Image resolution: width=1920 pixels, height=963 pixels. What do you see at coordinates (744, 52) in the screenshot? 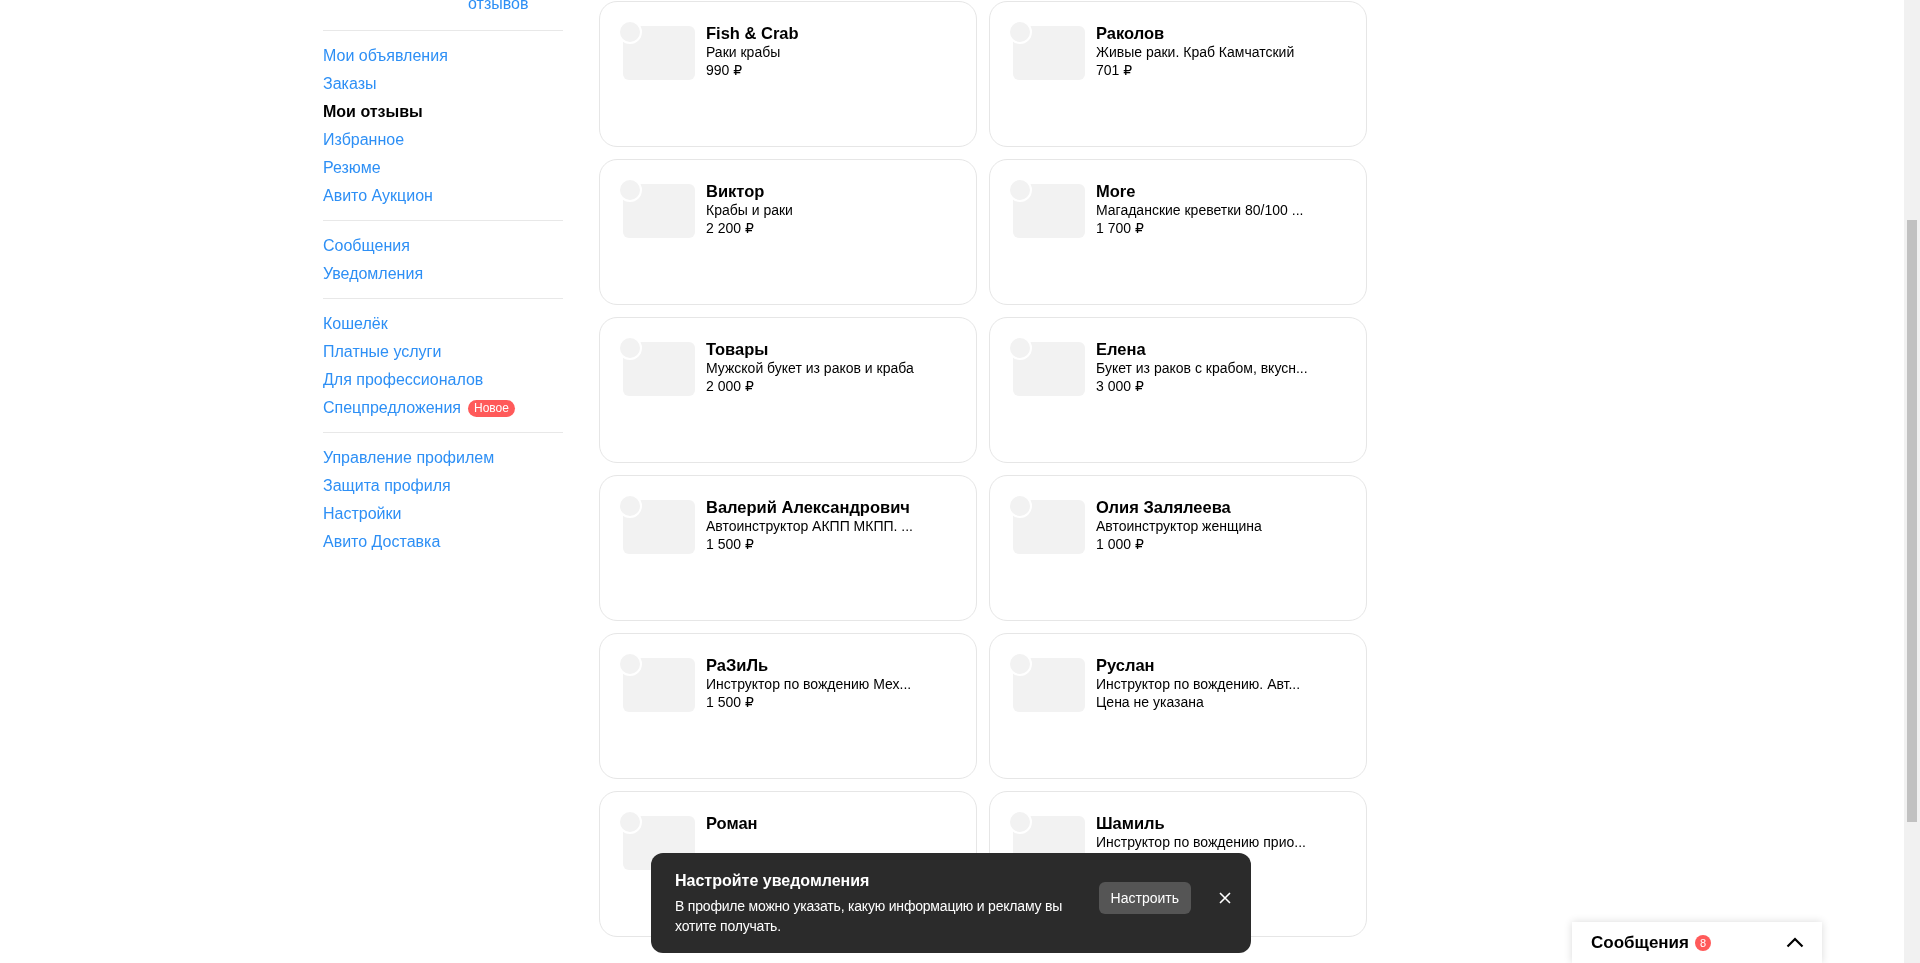
I see `listing-title: Раки крабы` at bounding box center [744, 52].